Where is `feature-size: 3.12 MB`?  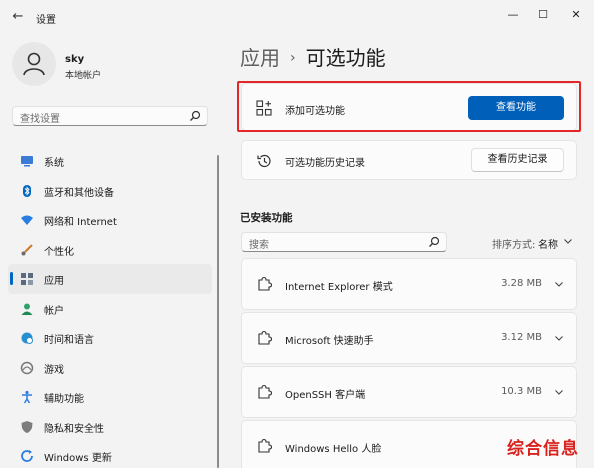
feature-size: 3.12 MB is located at coordinates (521, 337).